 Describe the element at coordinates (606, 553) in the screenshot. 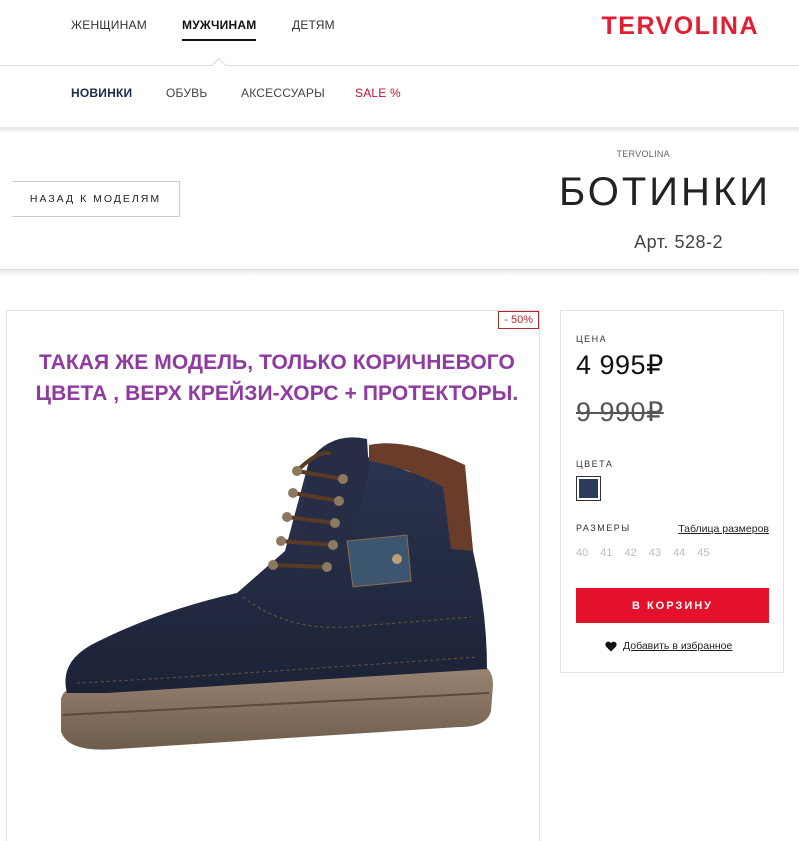

I see `size-option: 41` at that location.